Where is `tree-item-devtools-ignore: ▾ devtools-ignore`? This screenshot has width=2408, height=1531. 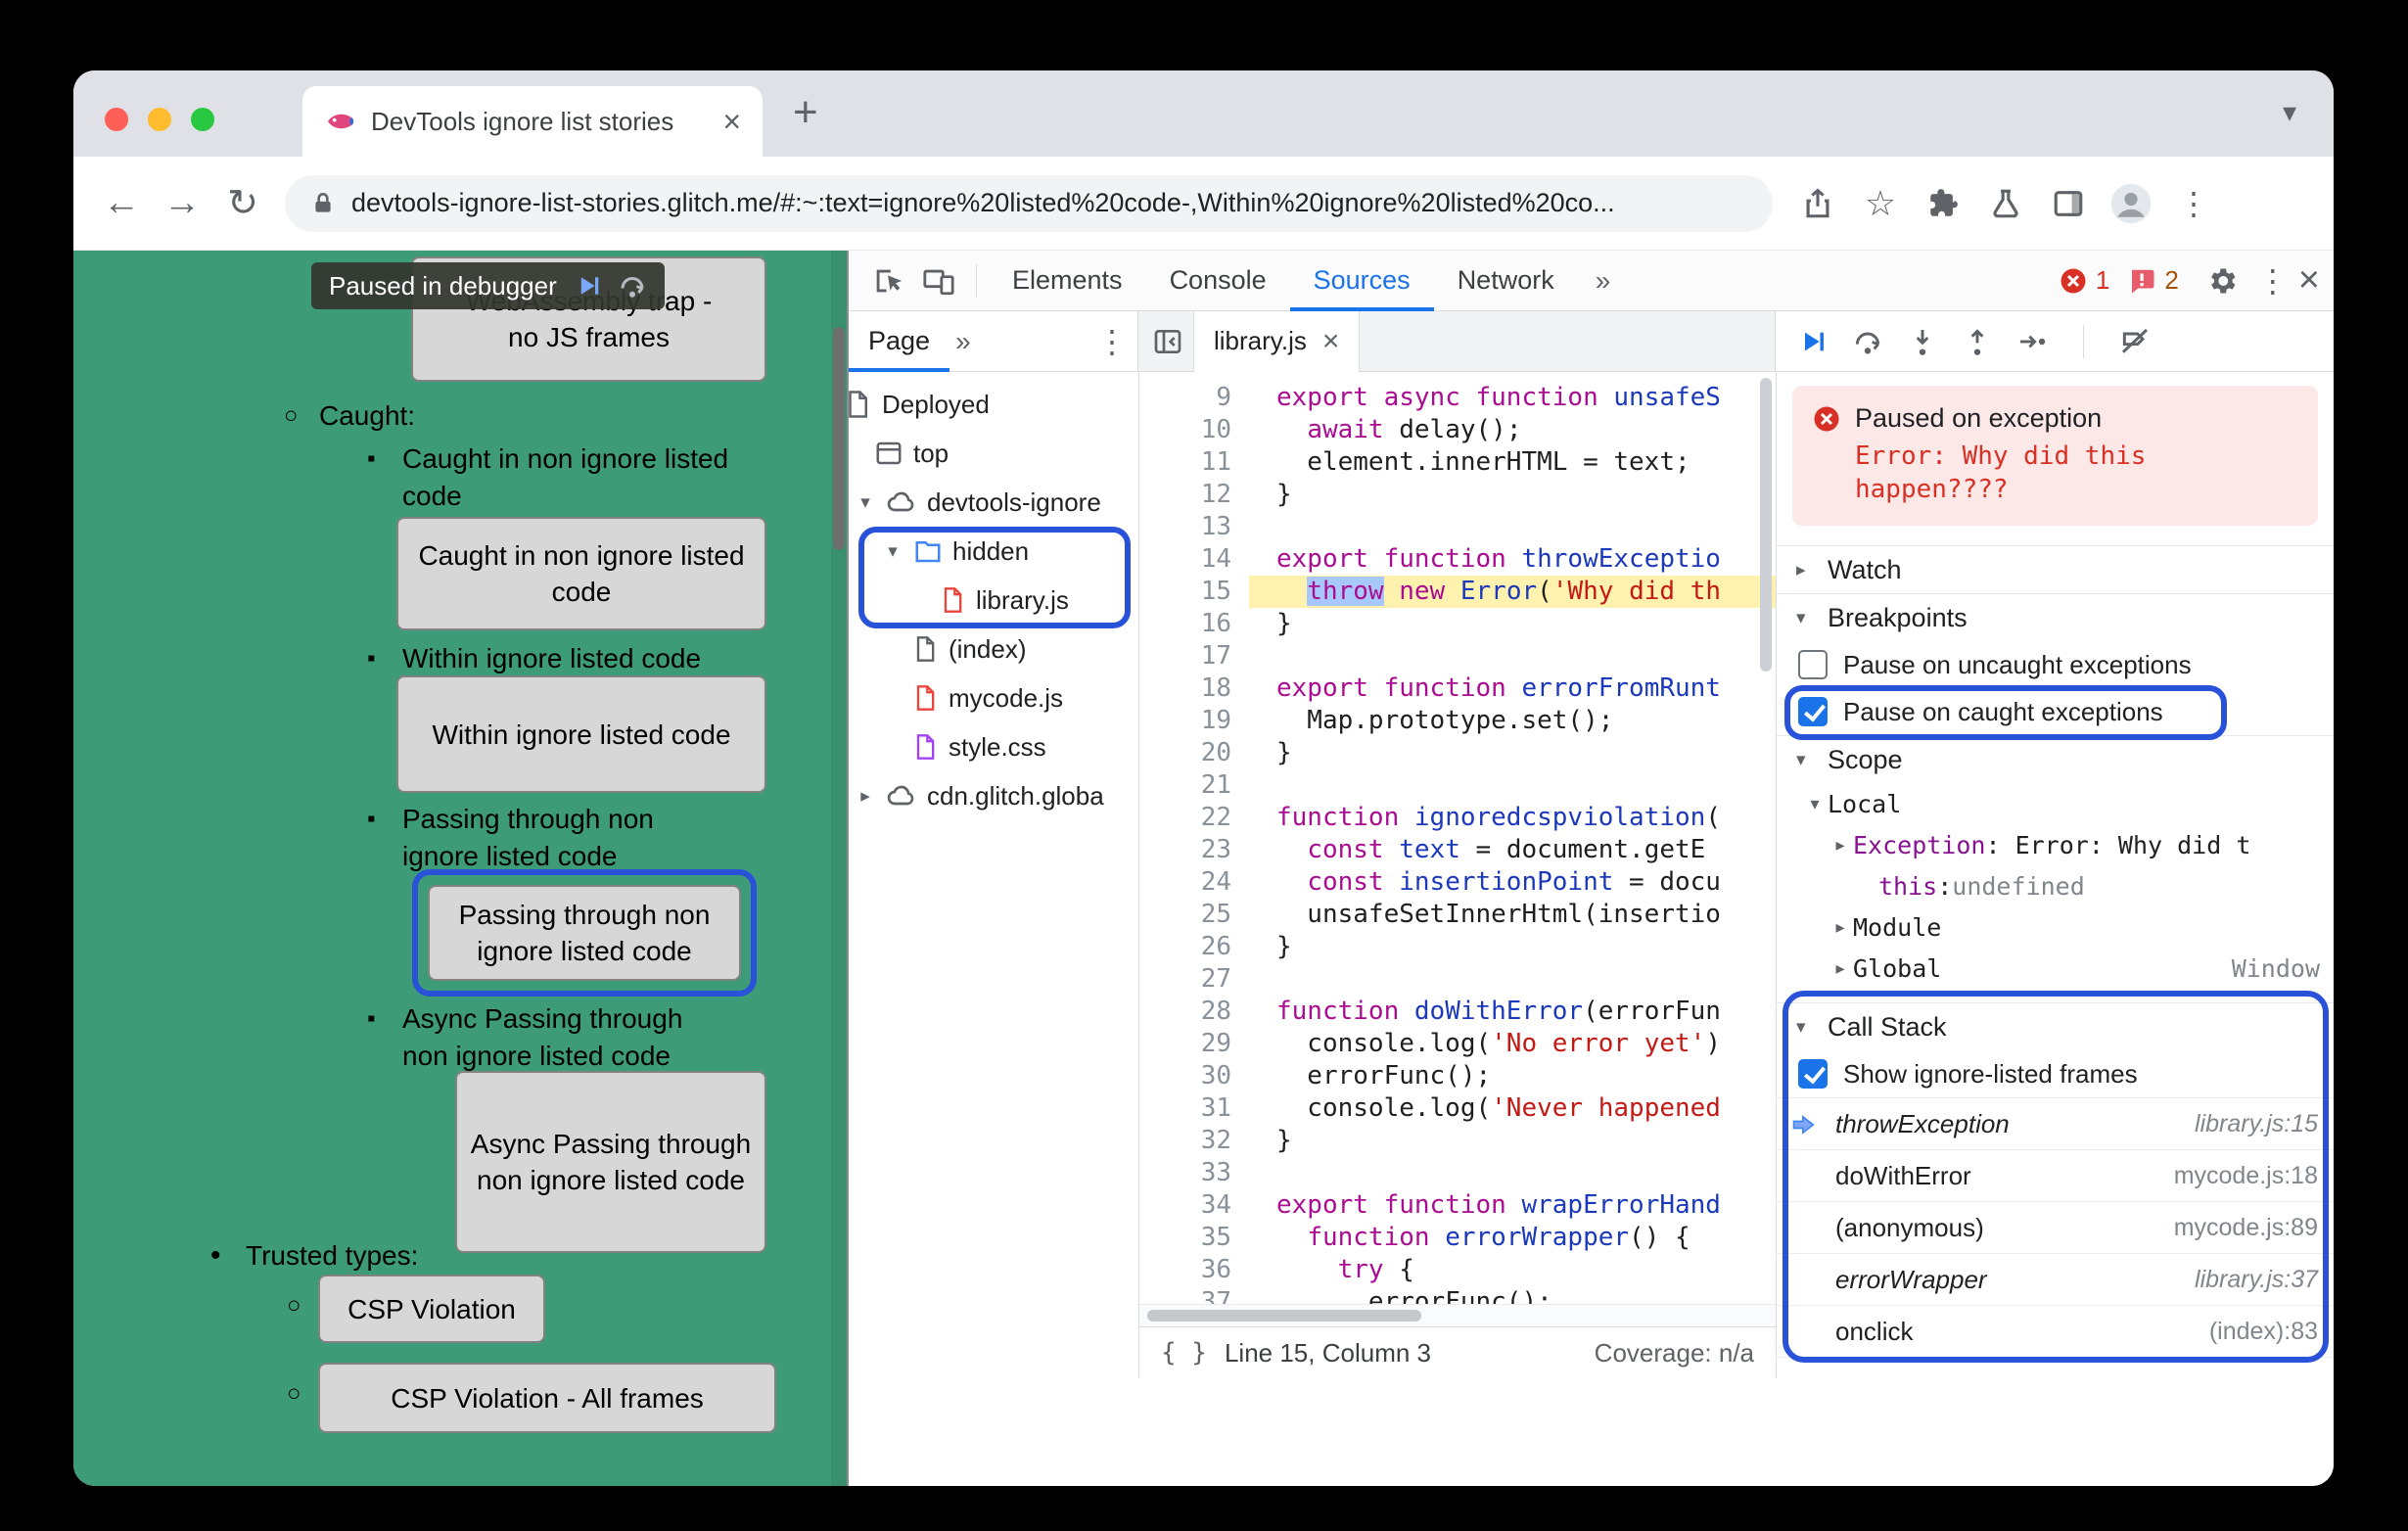
tree-item-devtools-ignore: ▾ devtools-ignore is located at coordinates (993, 503).